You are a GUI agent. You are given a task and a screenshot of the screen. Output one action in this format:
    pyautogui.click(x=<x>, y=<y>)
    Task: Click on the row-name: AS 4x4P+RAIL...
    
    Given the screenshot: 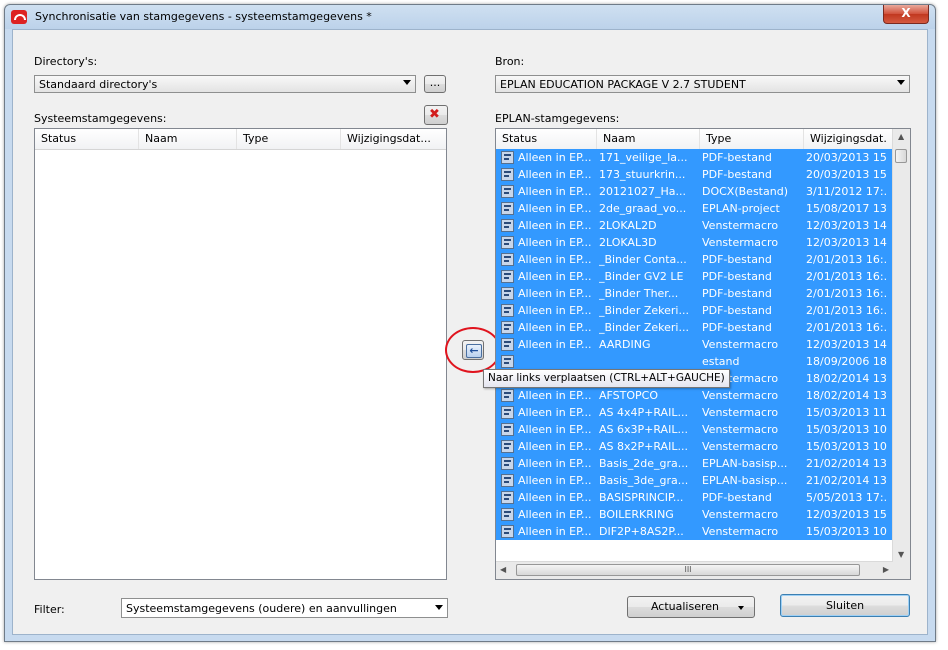 What is the action you would take?
    pyautogui.click(x=643, y=412)
    